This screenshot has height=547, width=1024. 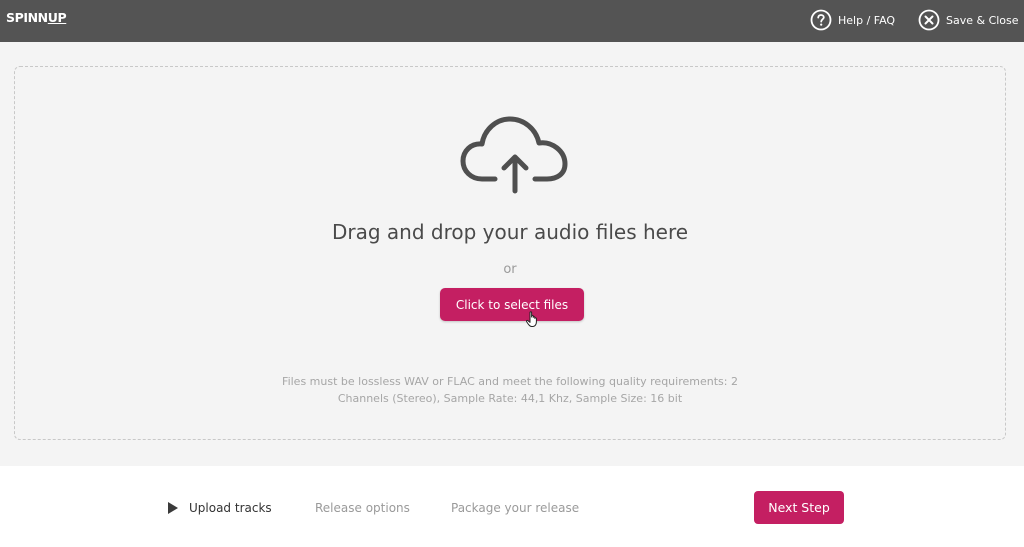 I want to click on play-triangle-icon, so click(x=173, y=508).